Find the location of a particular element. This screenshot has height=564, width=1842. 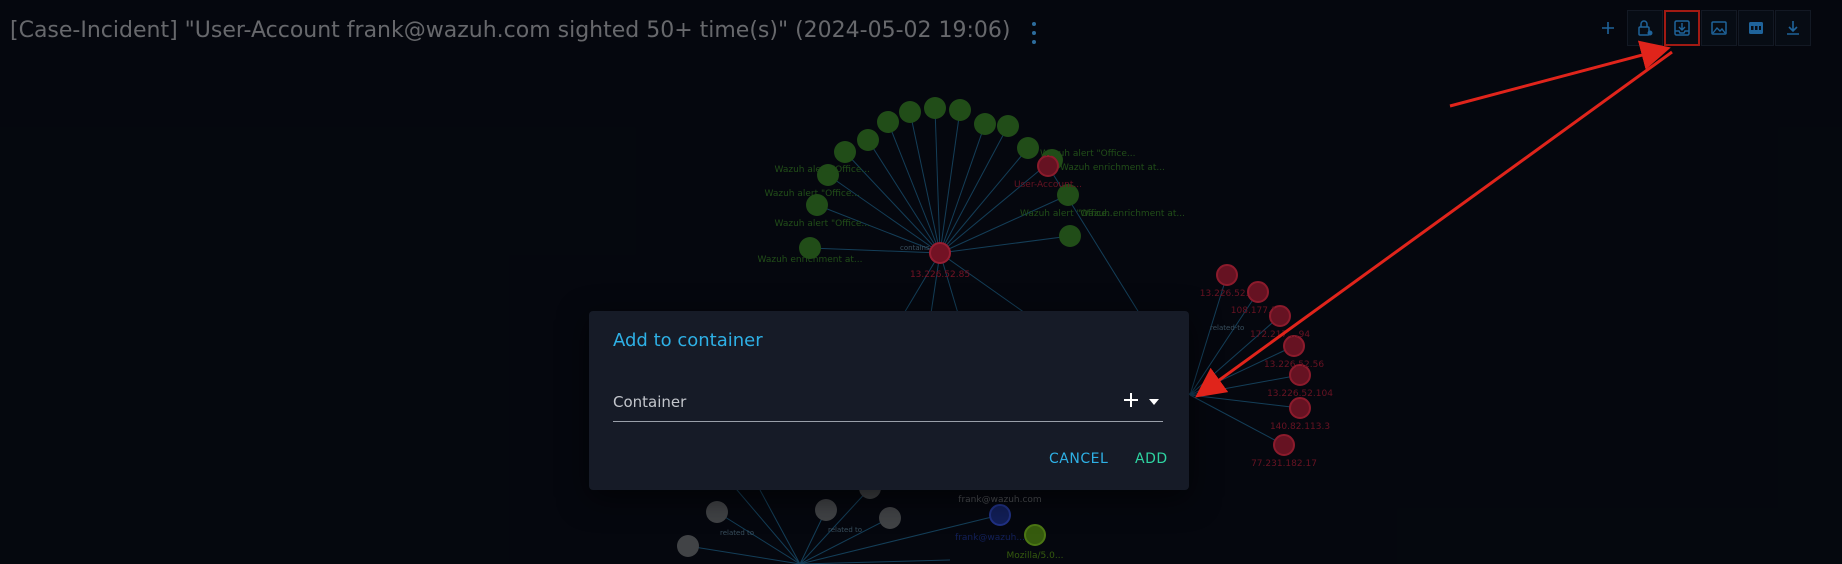

container-field: Container is located at coordinates (888, 405).